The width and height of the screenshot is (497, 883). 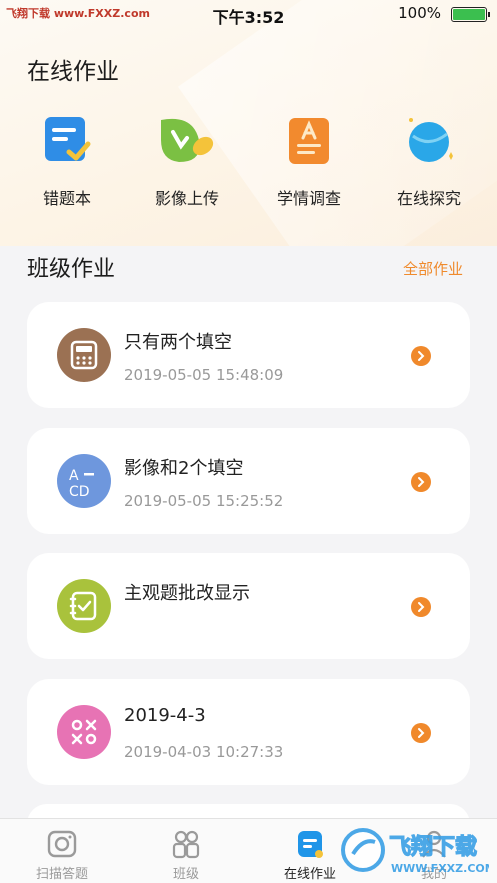 What do you see at coordinates (61, 874) in the screenshot?
I see `tab-label: 扫描答题` at bounding box center [61, 874].